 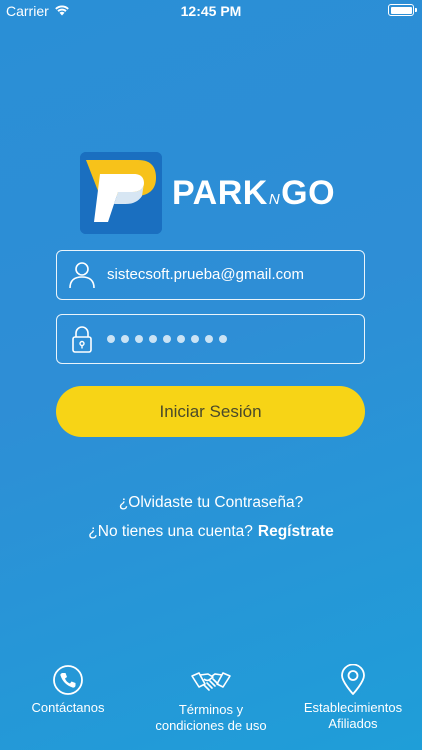 What do you see at coordinates (121, 193) in the screenshot?
I see `logo-badge-icon` at bounding box center [121, 193].